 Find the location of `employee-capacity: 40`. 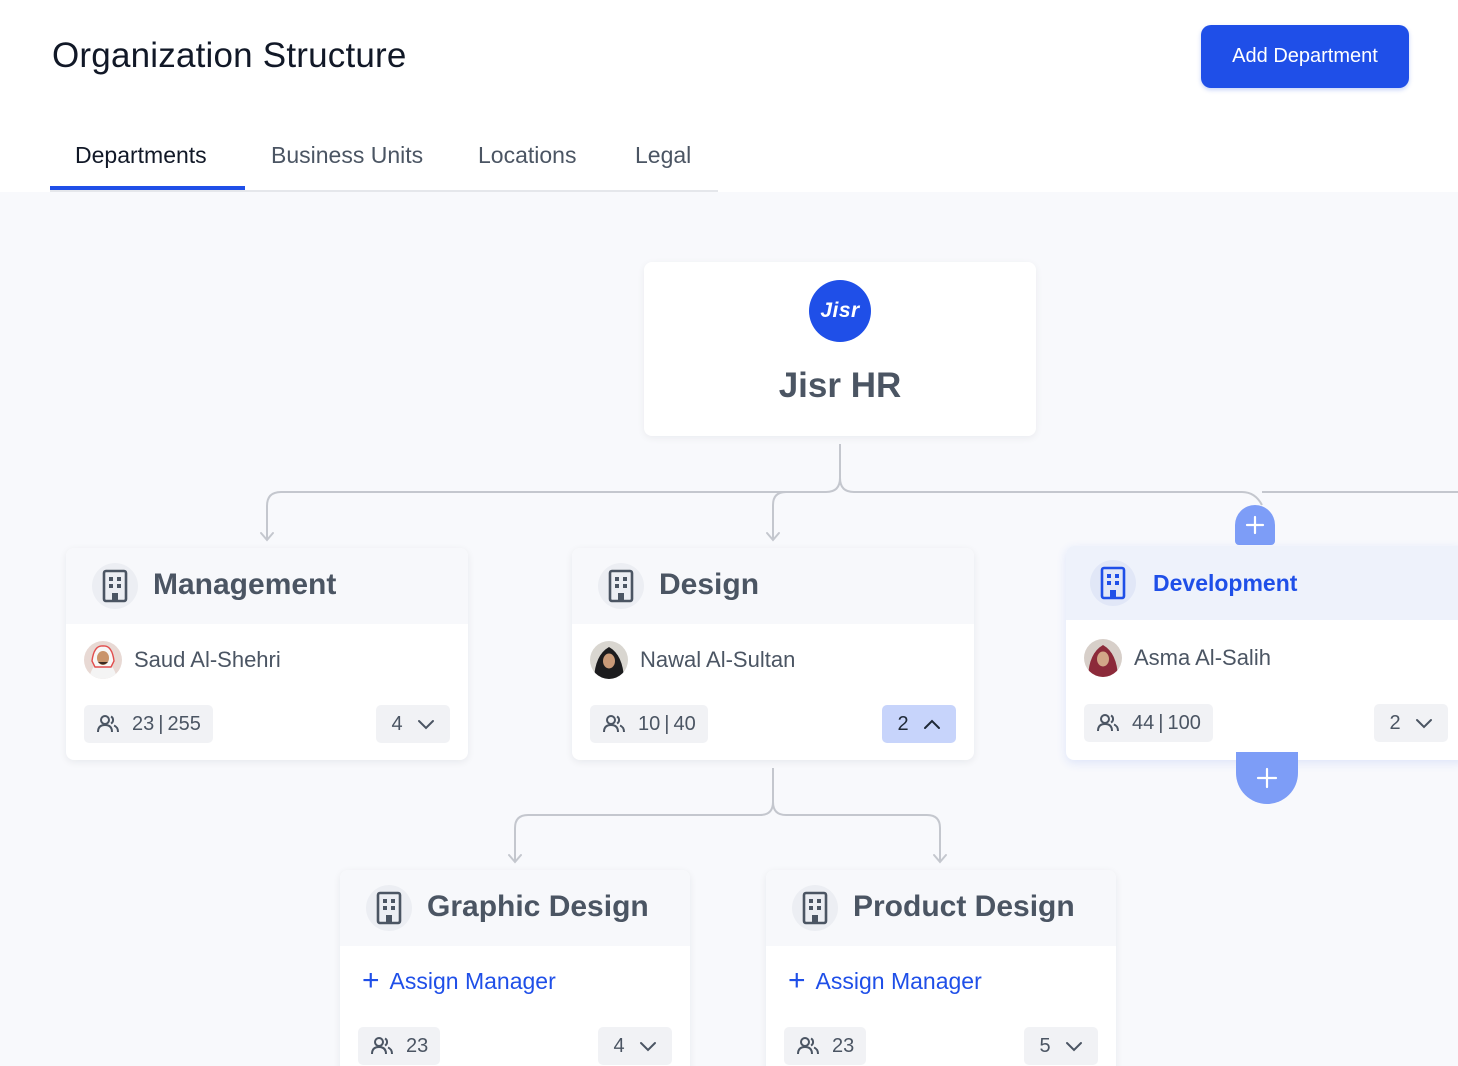

employee-capacity: 40 is located at coordinates (684, 723).